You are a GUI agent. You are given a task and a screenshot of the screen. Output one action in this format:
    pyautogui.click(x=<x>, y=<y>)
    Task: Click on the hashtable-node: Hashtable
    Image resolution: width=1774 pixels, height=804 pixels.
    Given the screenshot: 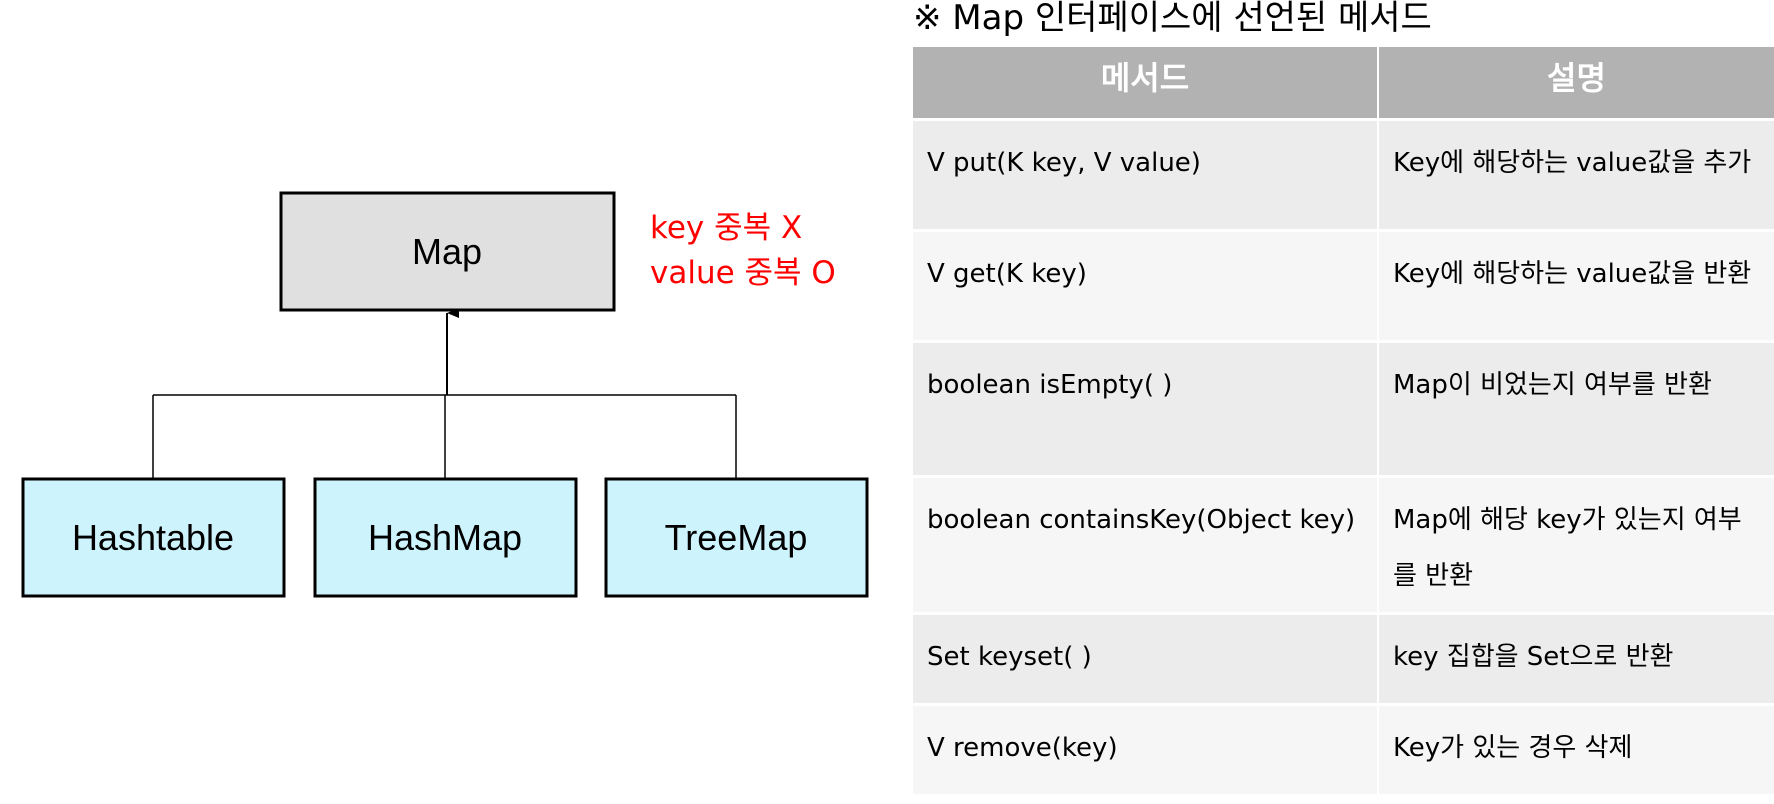 What is the action you would take?
    pyautogui.click(x=153, y=537)
    